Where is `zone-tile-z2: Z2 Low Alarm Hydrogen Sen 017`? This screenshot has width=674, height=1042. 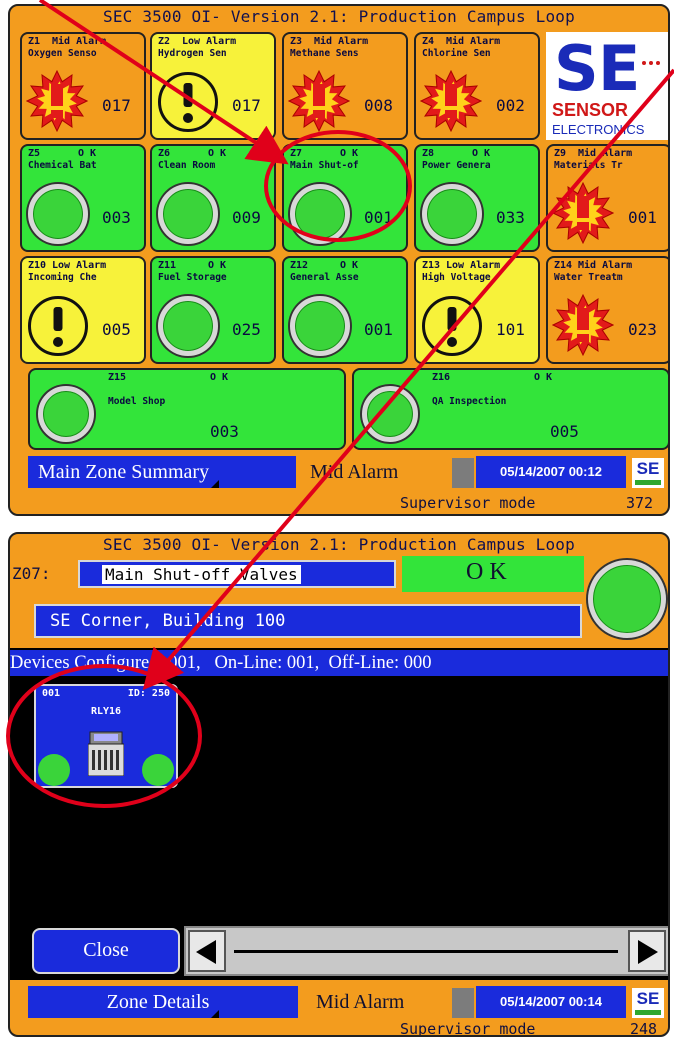 zone-tile-z2: Z2 Low Alarm Hydrogen Sen 017 is located at coordinates (213, 86).